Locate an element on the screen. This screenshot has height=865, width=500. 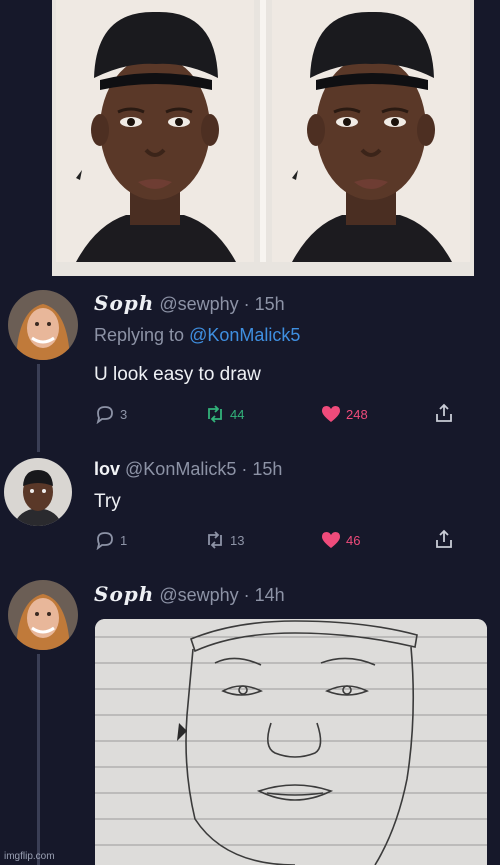
like-button: 46 is located at coordinates (340, 540).